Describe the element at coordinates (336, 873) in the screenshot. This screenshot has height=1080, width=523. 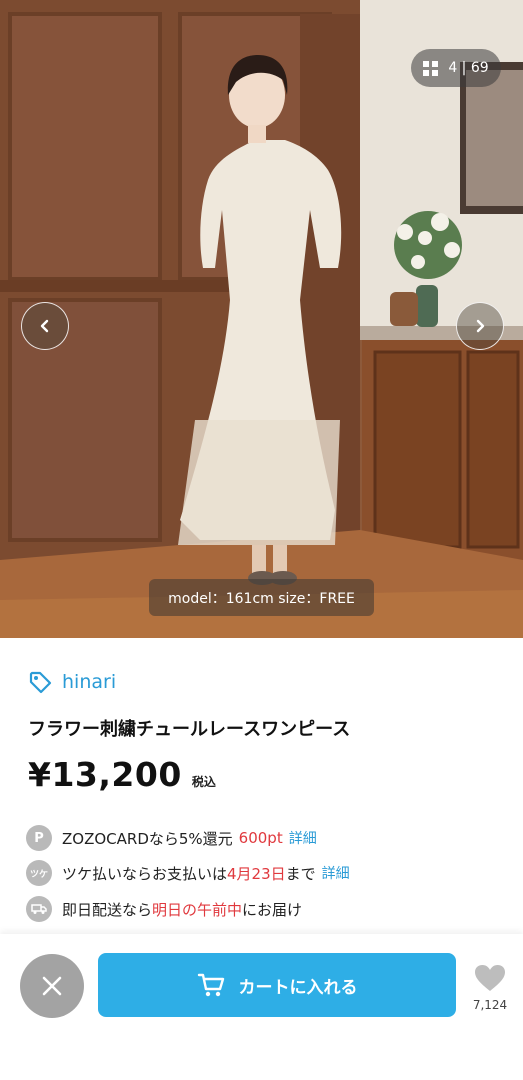
I see `tsuke-detail-link: 詳細` at that location.